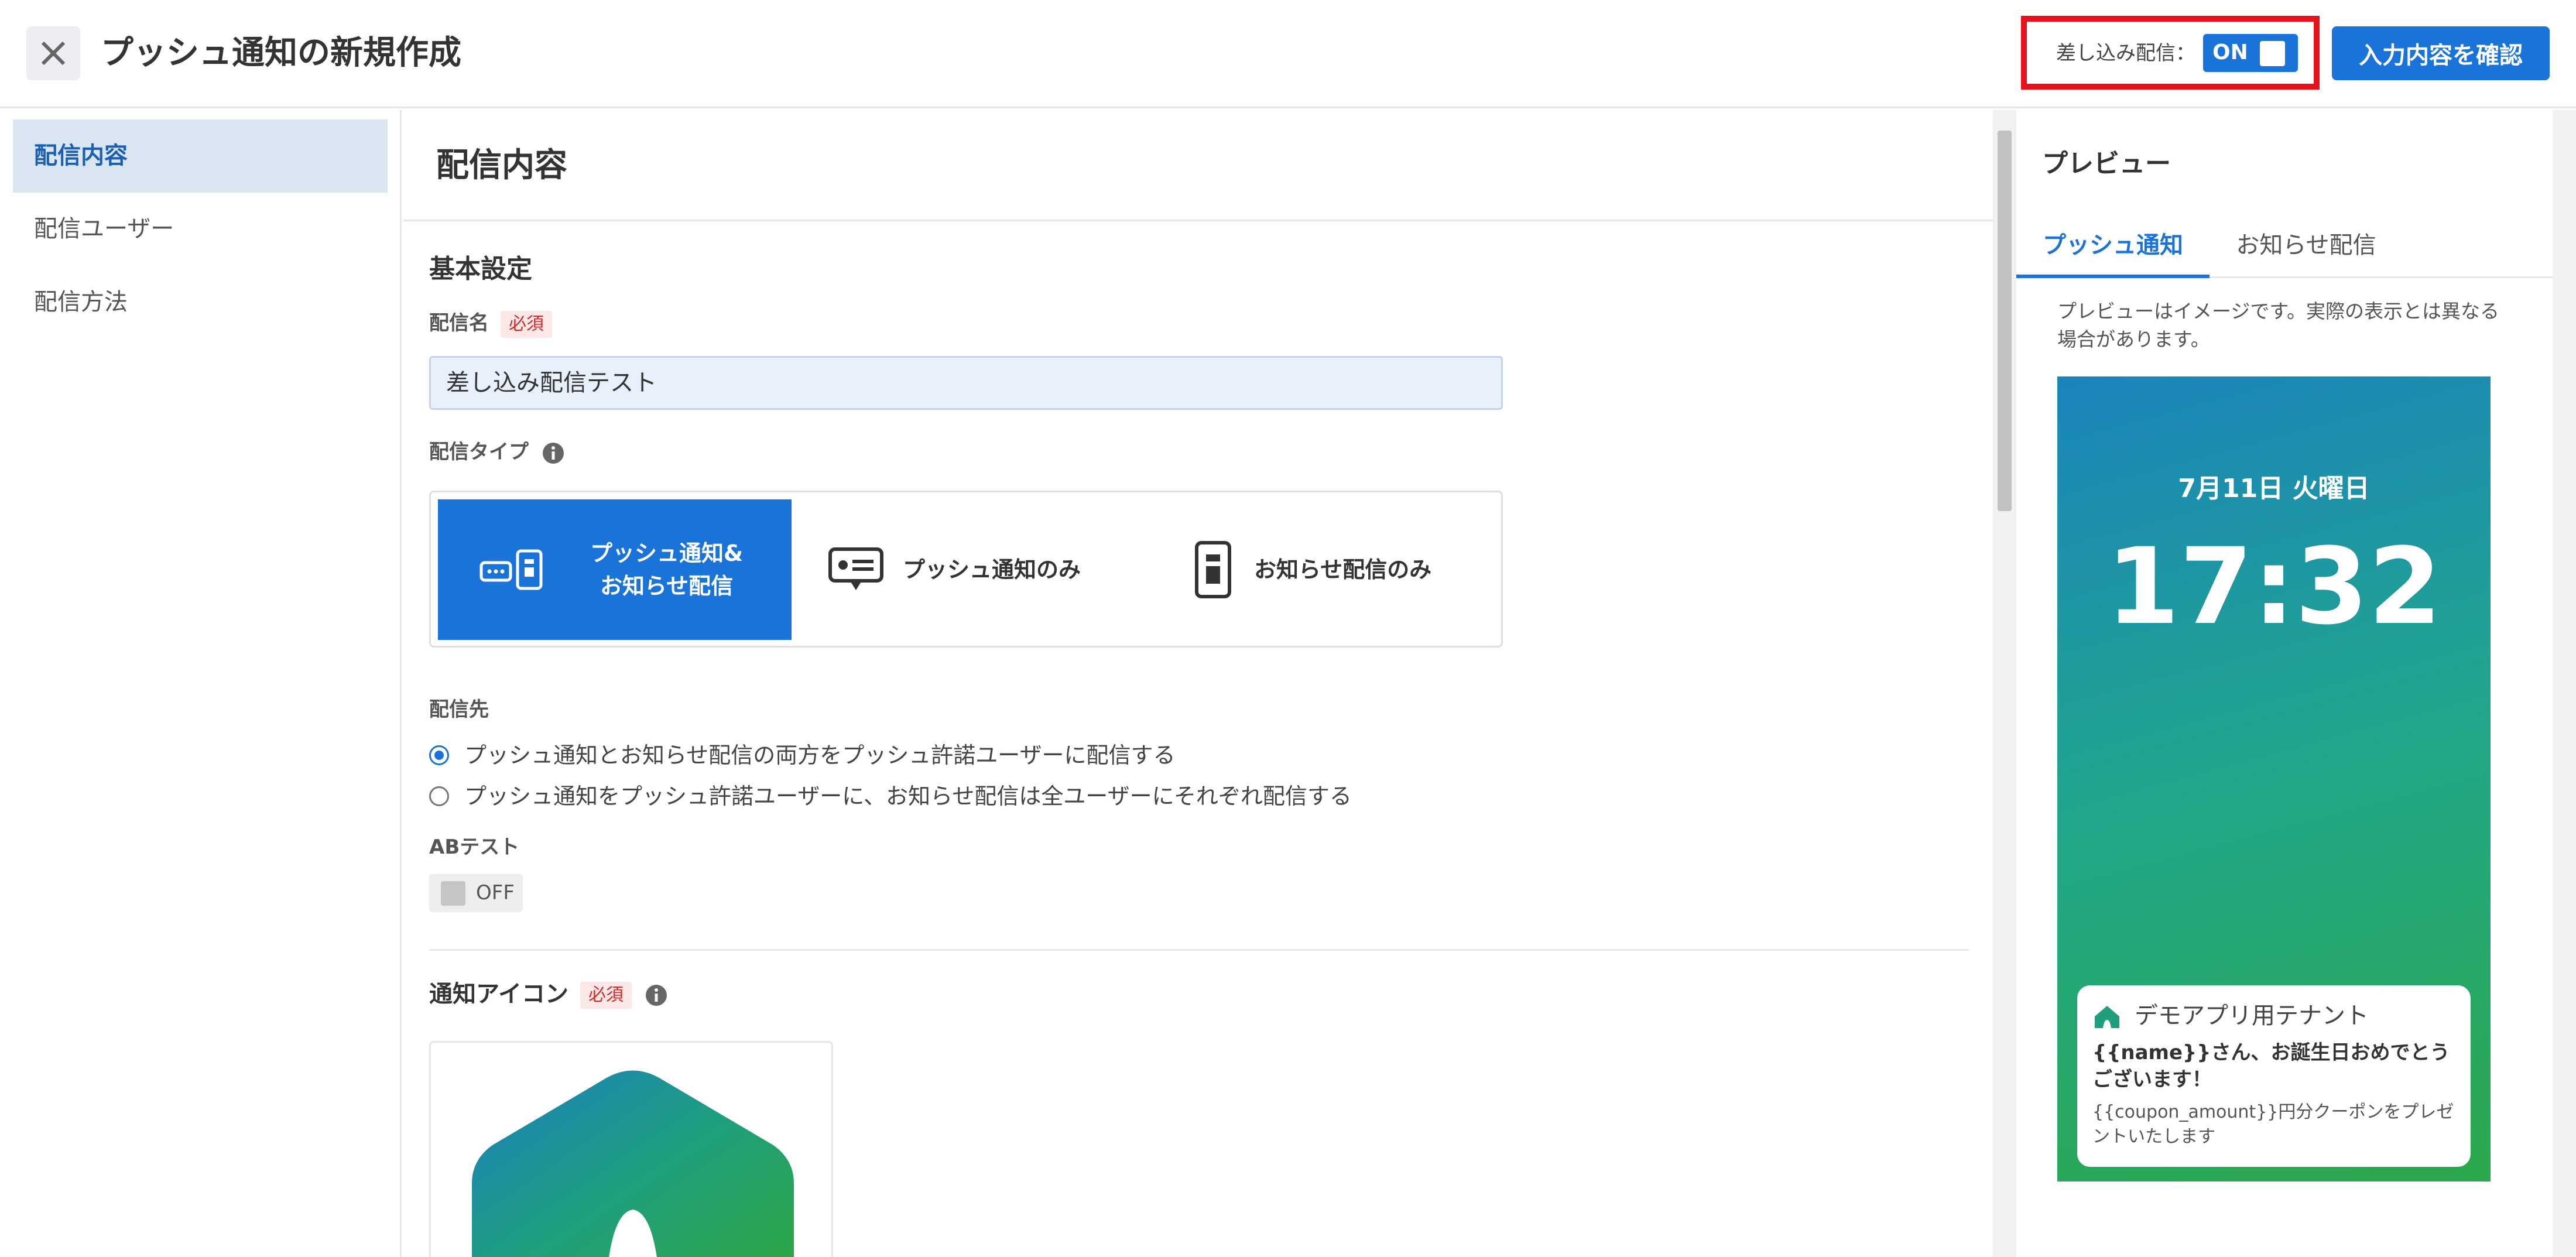 The height and width of the screenshot is (1257, 2576). What do you see at coordinates (281, 53) in the screenshot?
I see `page-title: プッシュ通知の新規作成` at bounding box center [281, 53].